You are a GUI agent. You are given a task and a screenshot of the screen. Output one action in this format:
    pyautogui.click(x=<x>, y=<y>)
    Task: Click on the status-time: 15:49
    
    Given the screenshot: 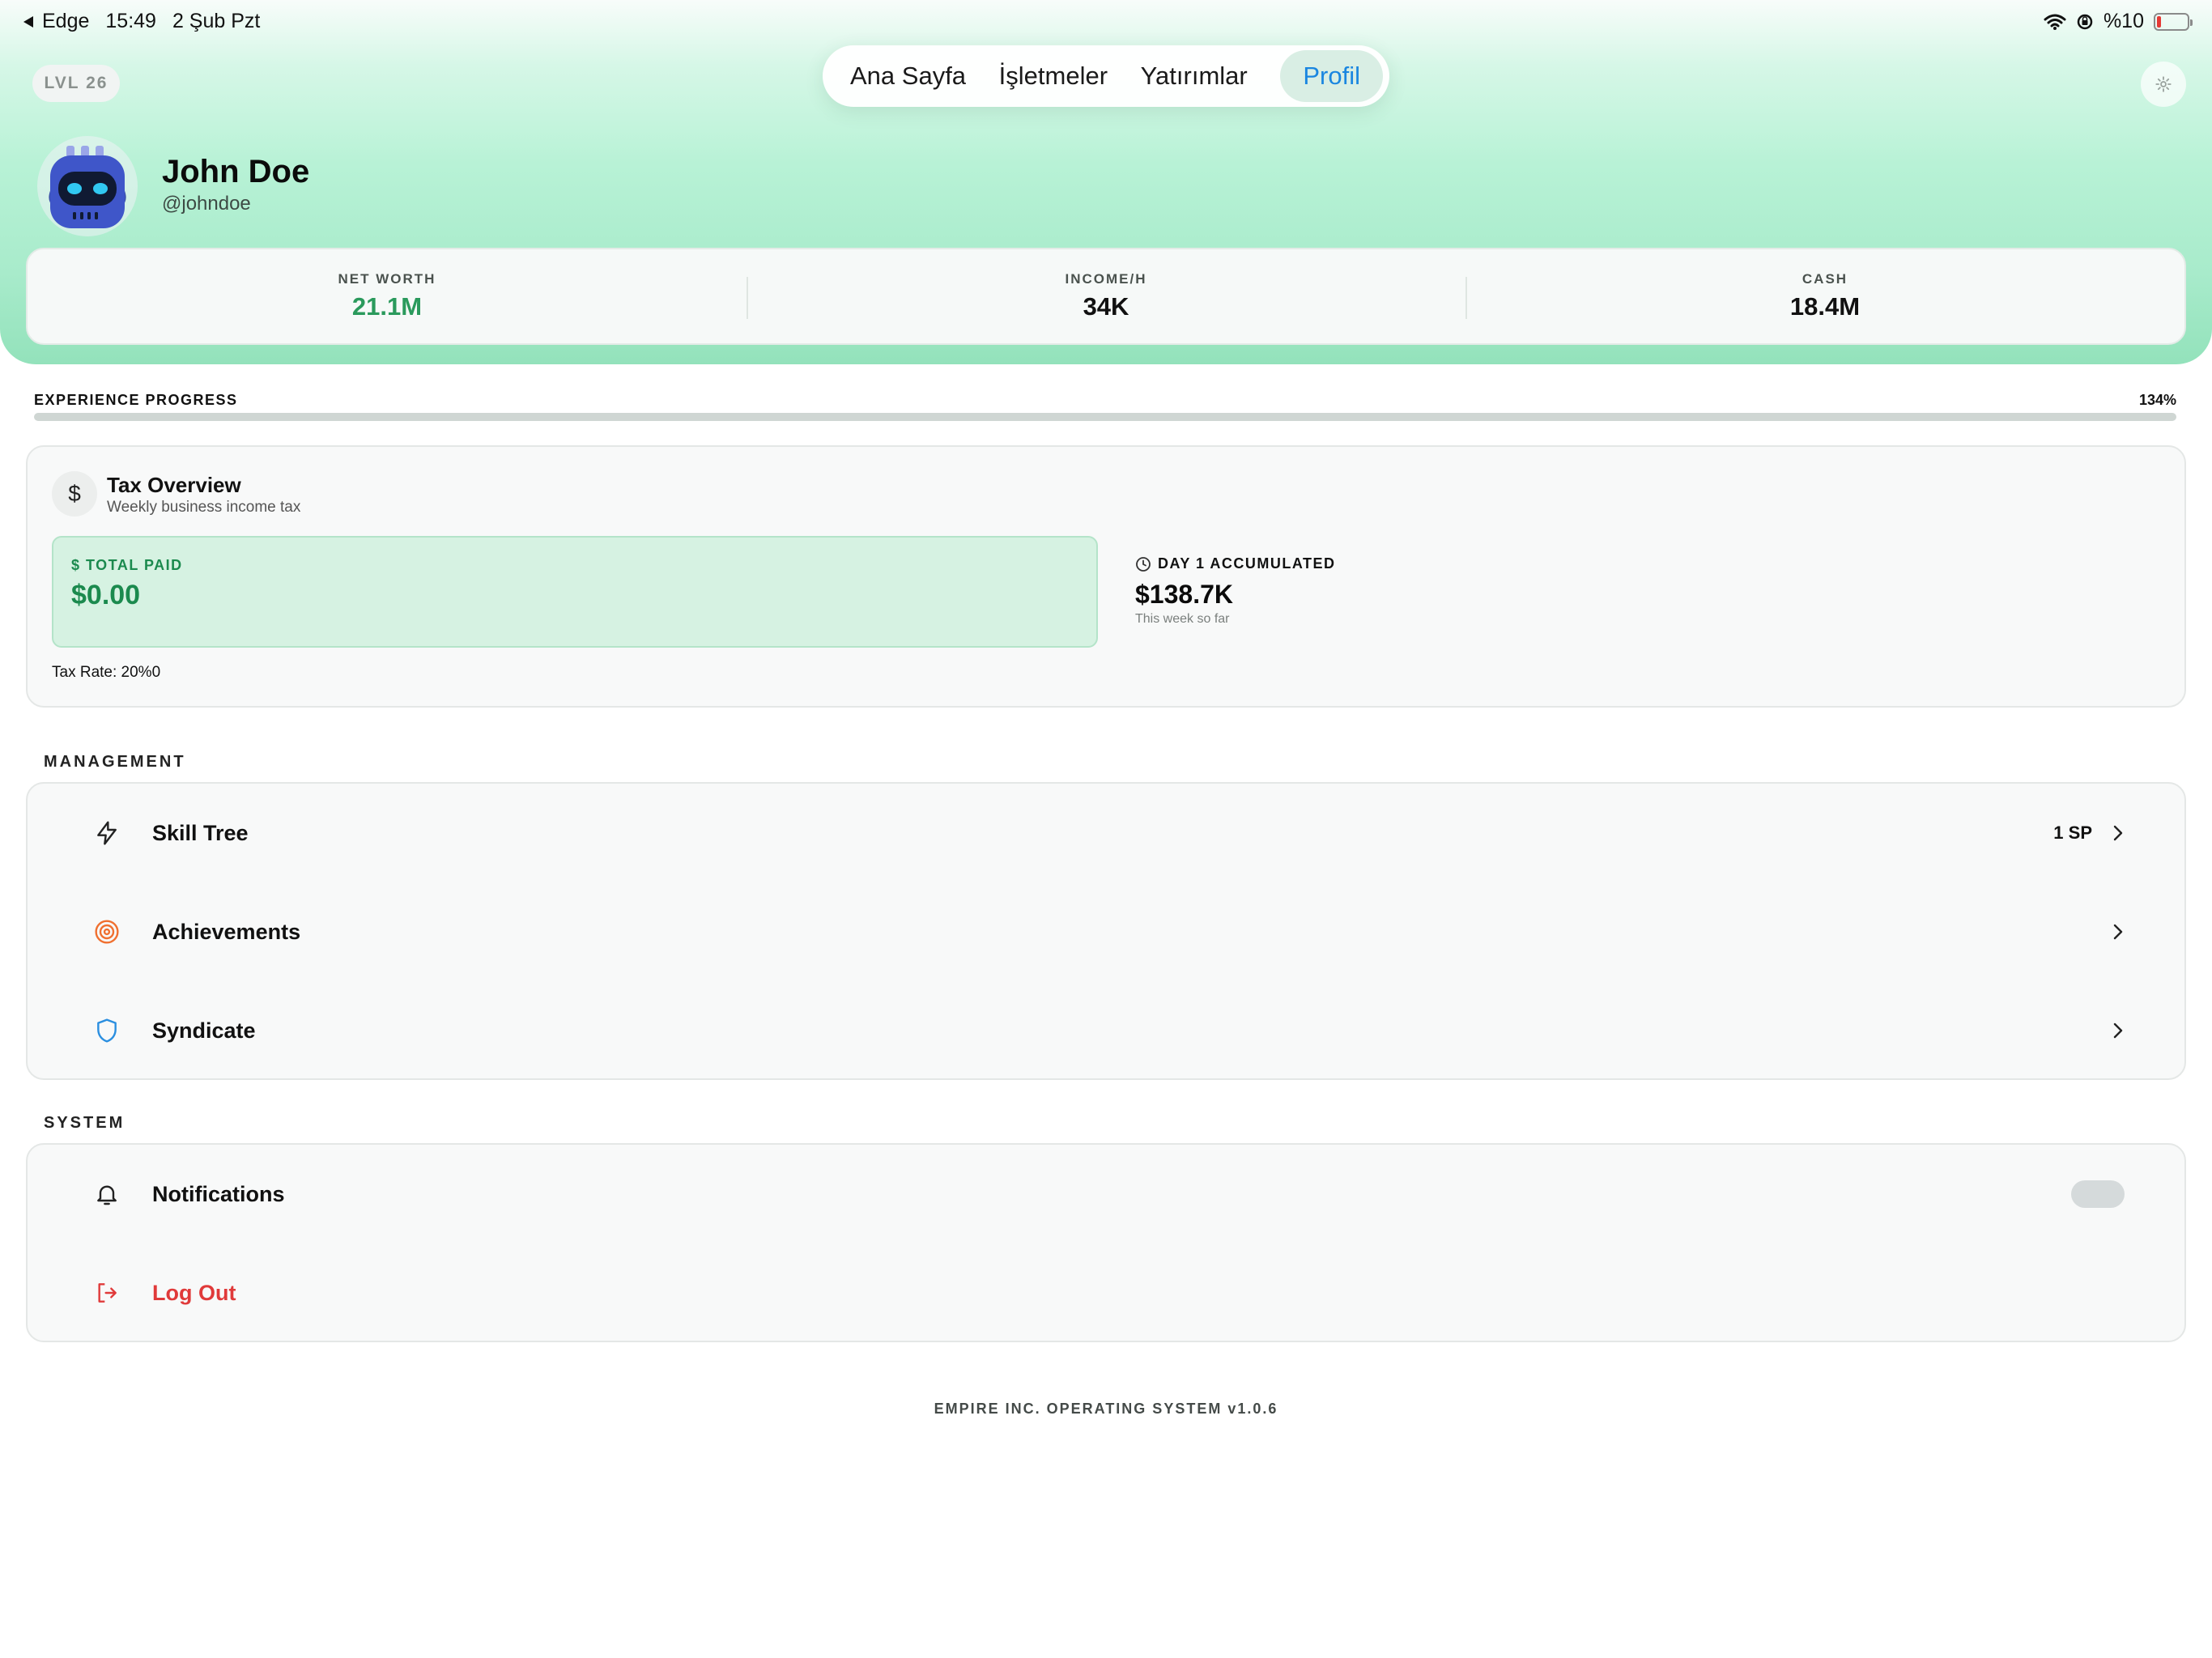 What is the action you would take?
    pyautogui.click(x=131, y=21)
    